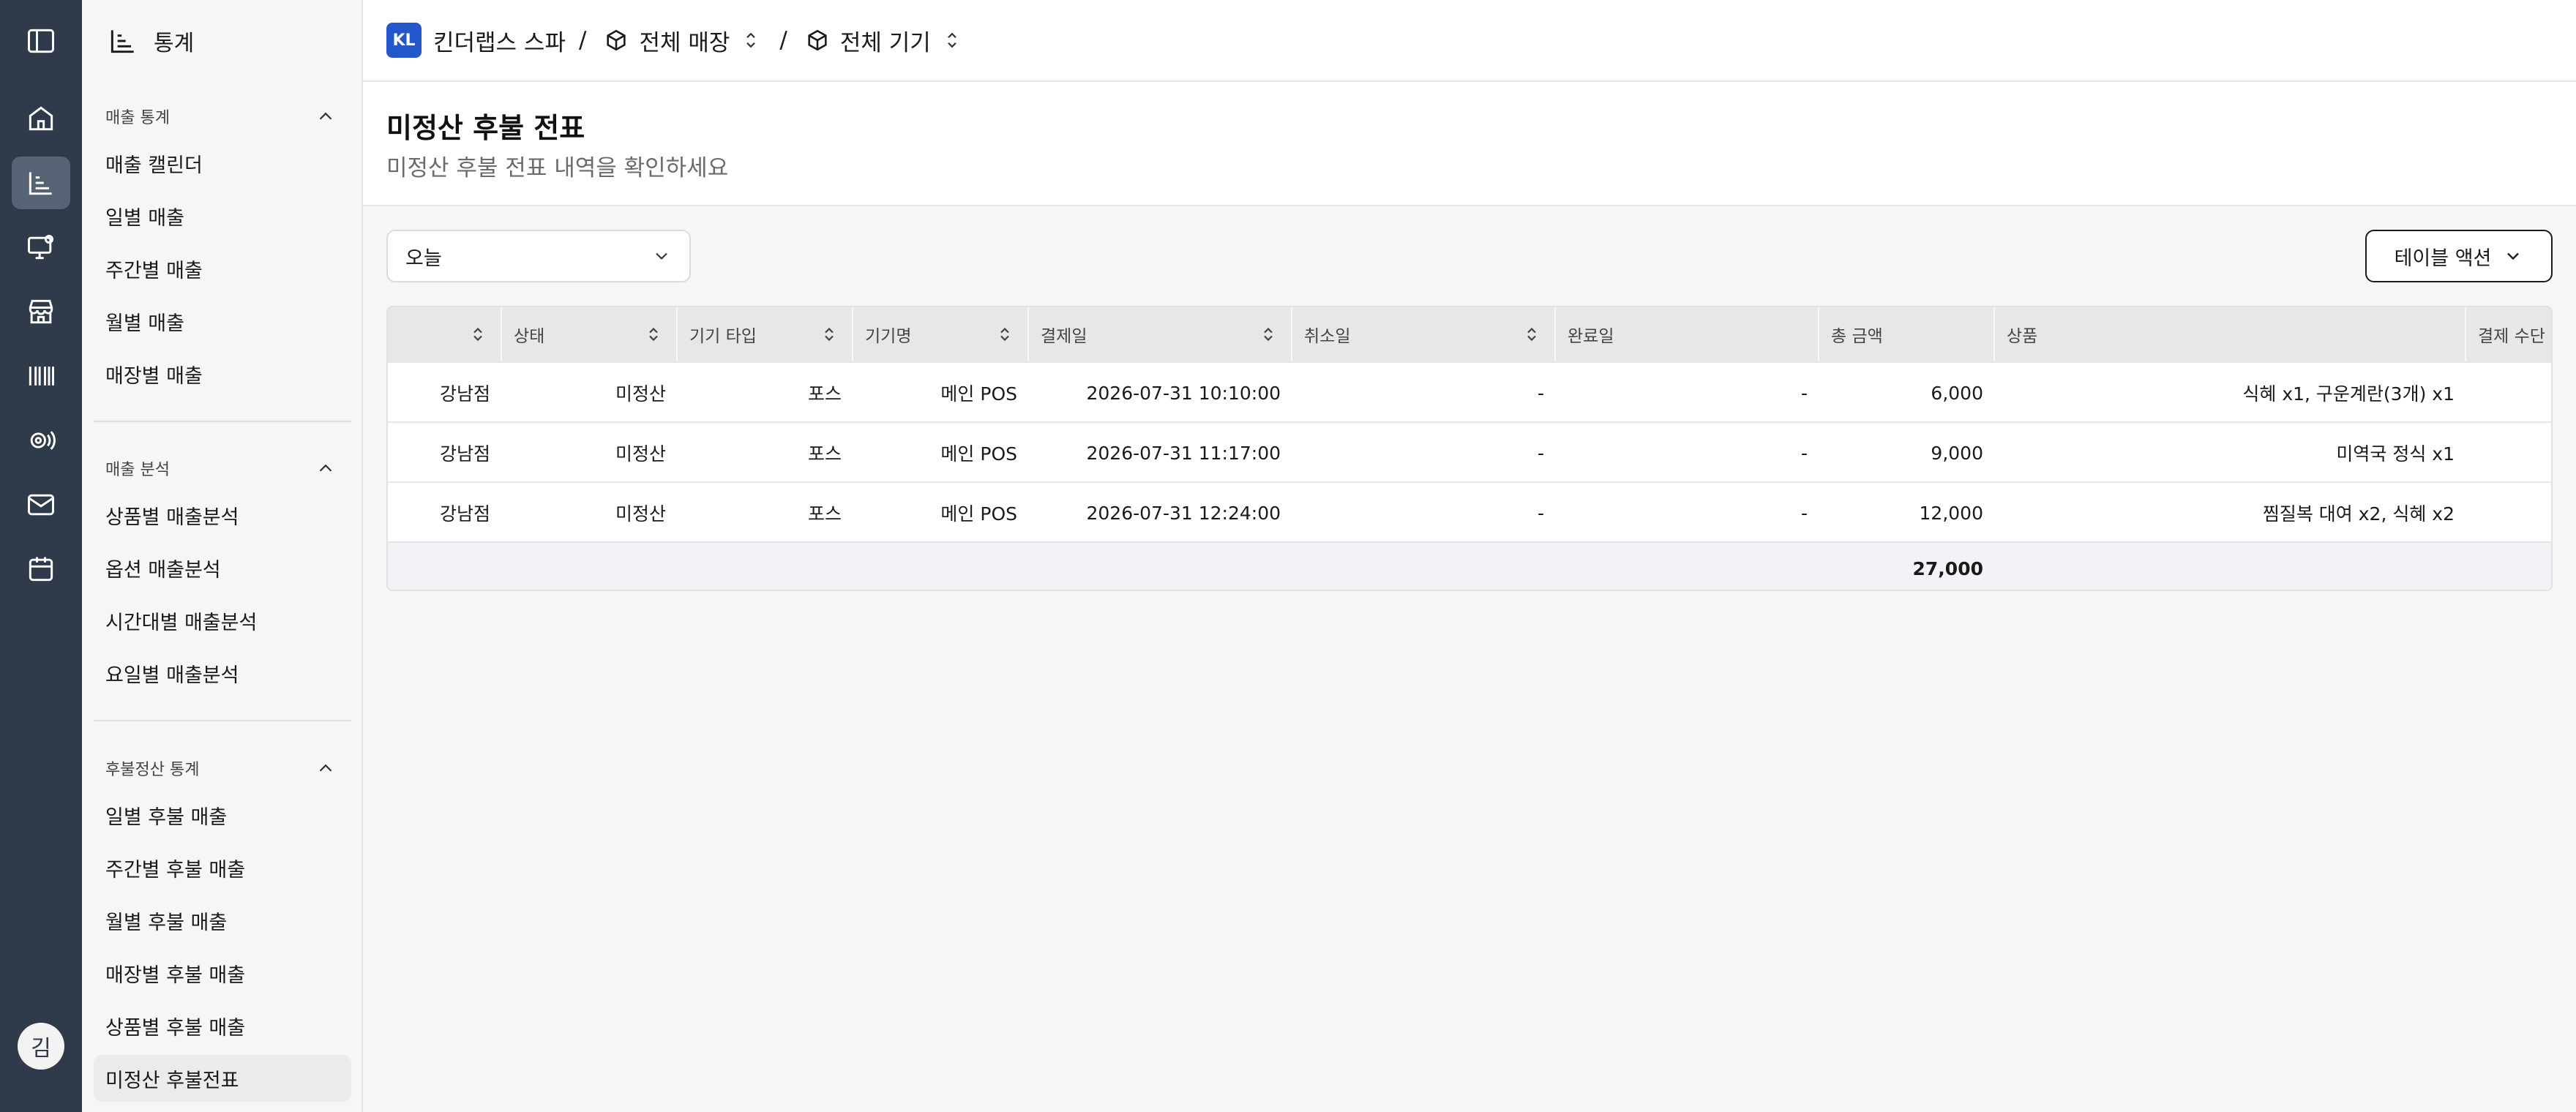 The image size is (2576, 1112). I want to click on sidebar-item-label: 주간별 매출, so click(154, 270).